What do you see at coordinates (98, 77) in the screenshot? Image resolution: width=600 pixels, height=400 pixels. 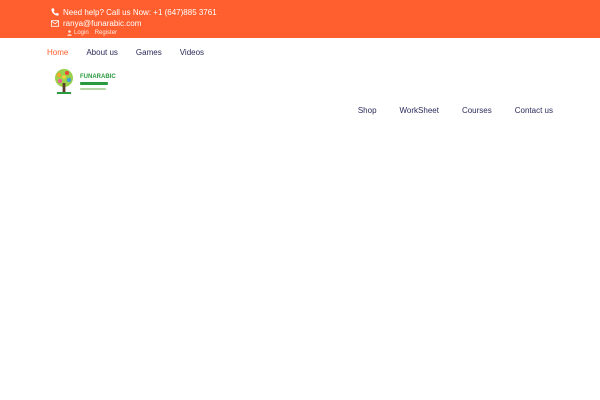 I see `logo-wordmark: FUNARABIC` at bounding box center [98, 77].